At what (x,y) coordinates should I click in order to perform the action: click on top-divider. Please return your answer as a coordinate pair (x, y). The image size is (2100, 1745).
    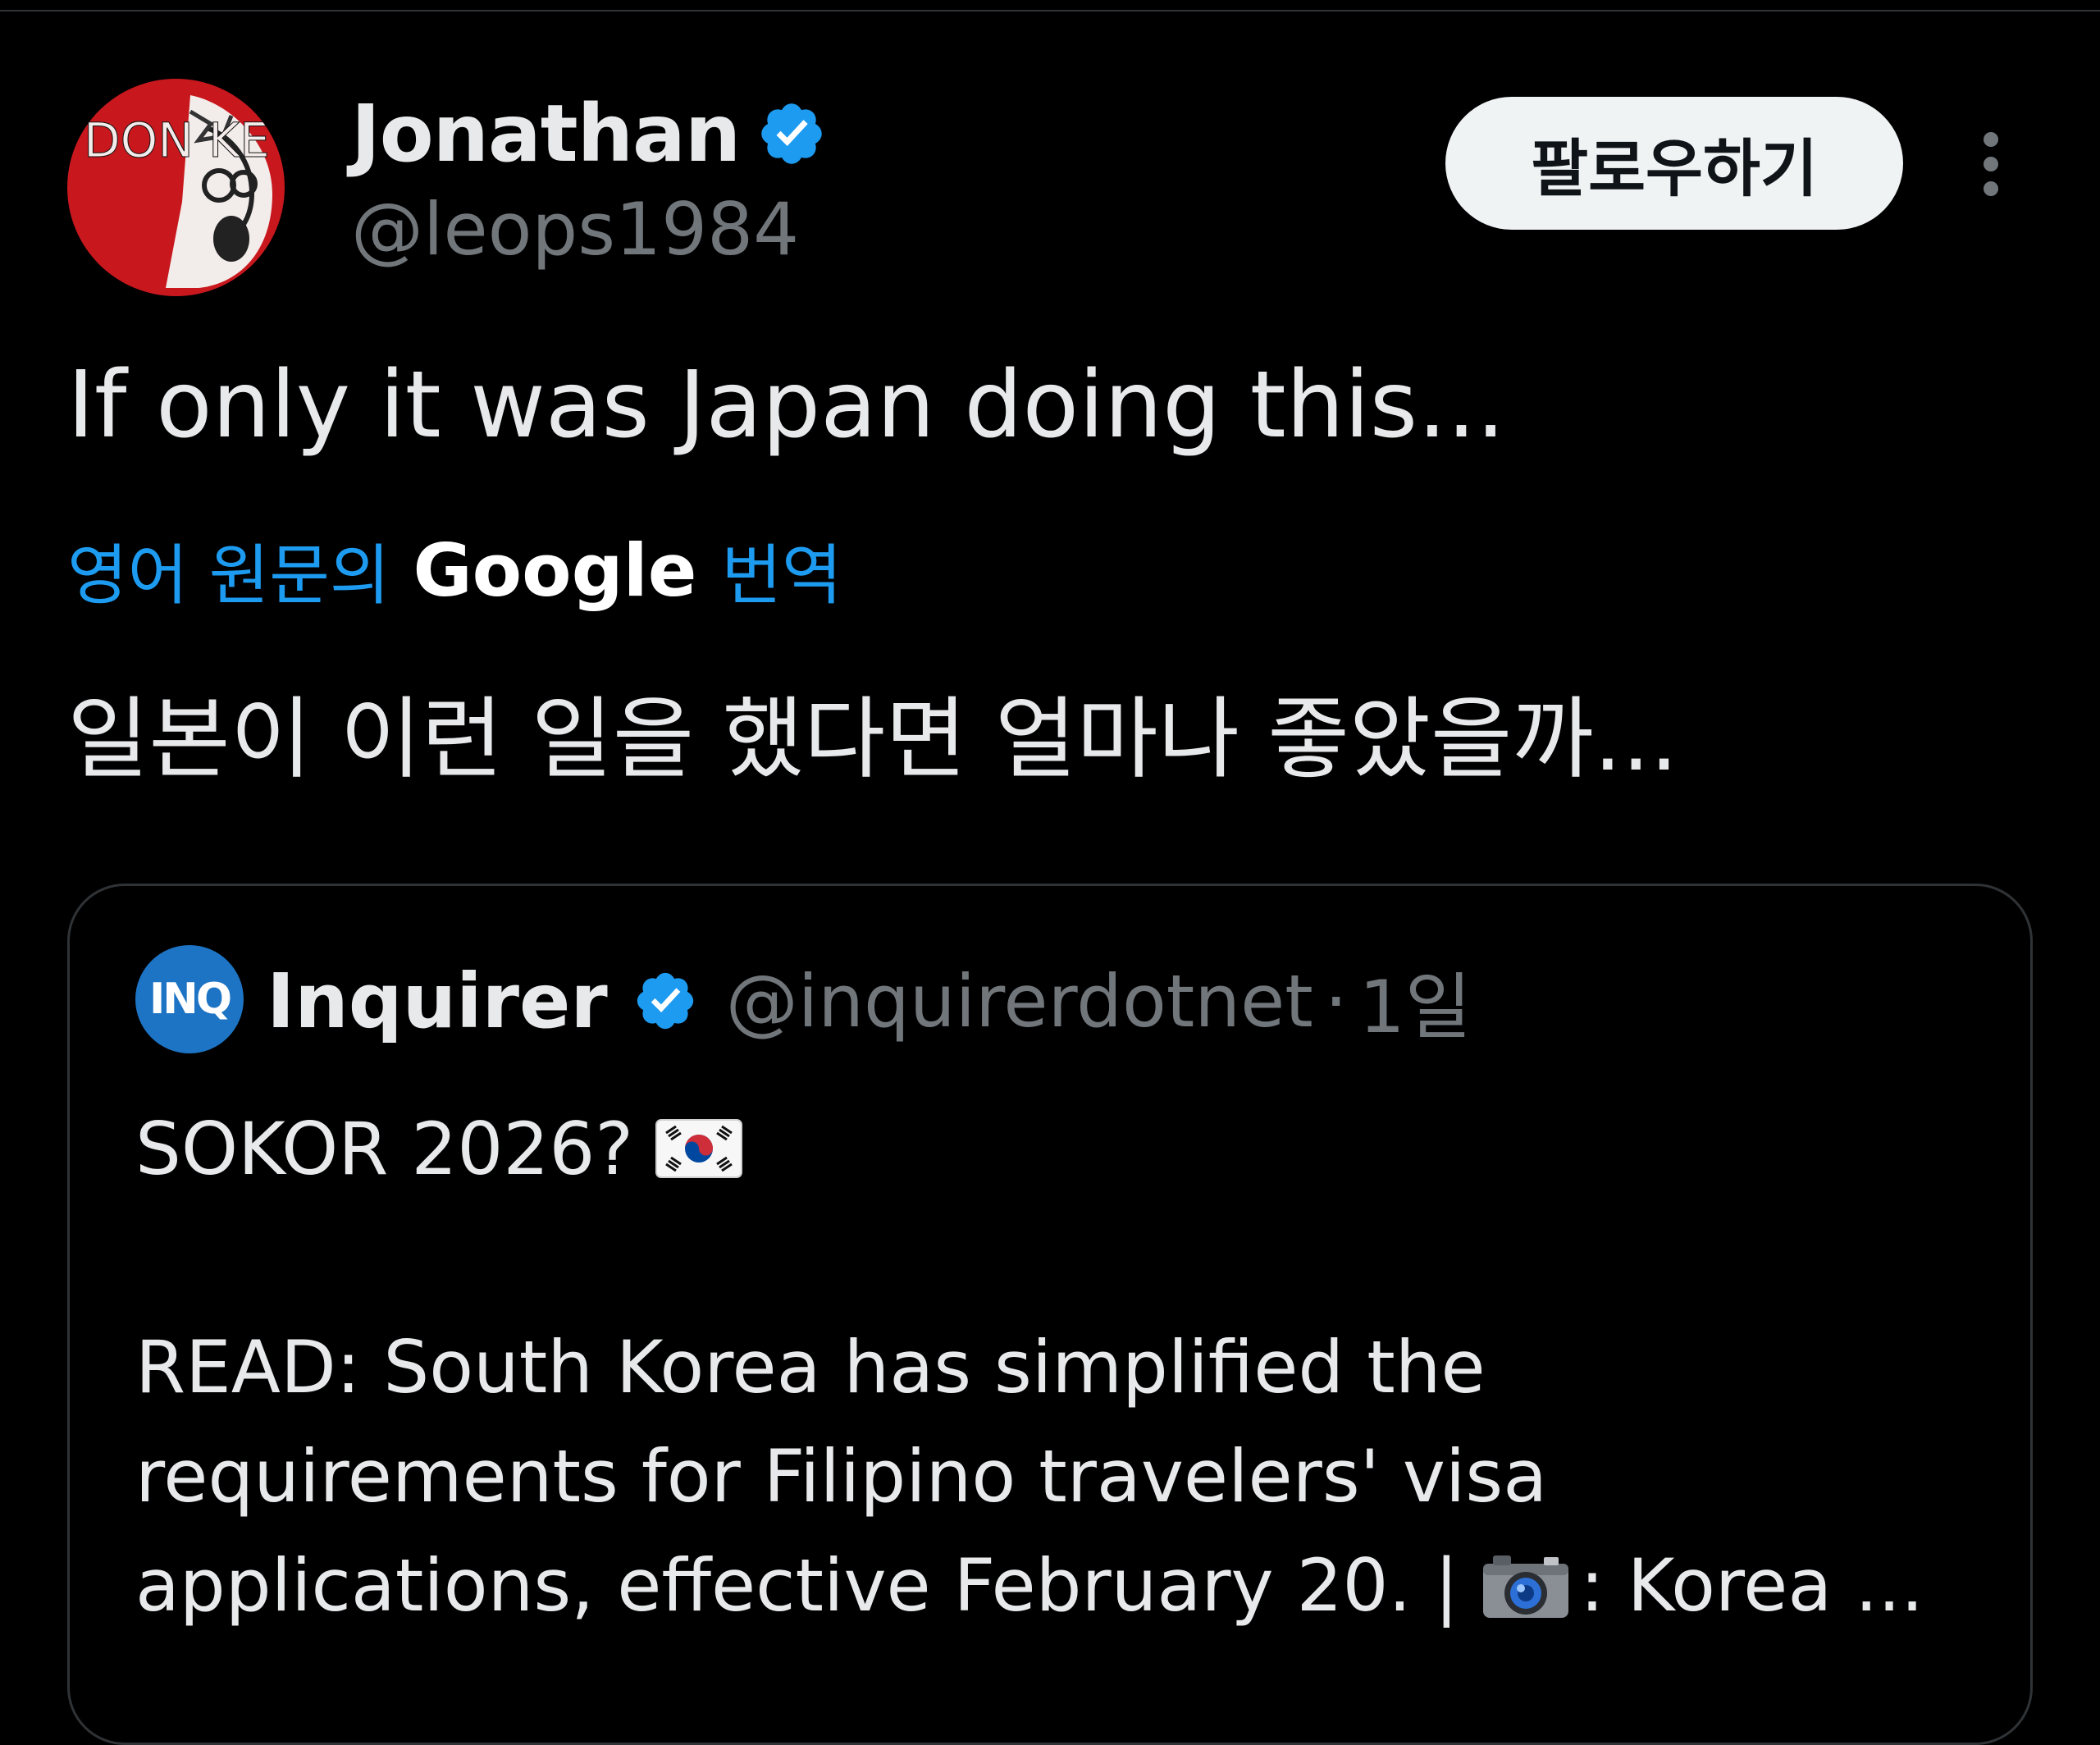
    Looking at the image, I should click on (1050, 5).